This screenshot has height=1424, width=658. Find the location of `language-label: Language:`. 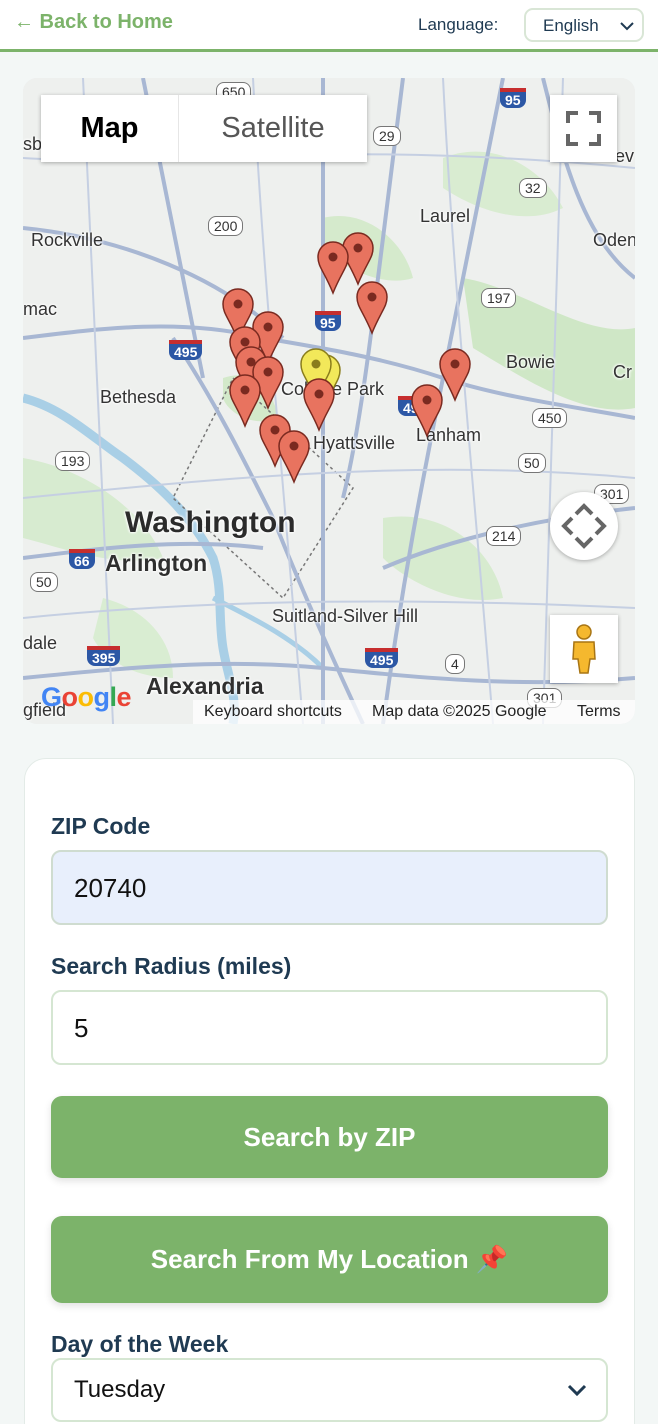

language-label: Language: is located at coordinates (458, 24).